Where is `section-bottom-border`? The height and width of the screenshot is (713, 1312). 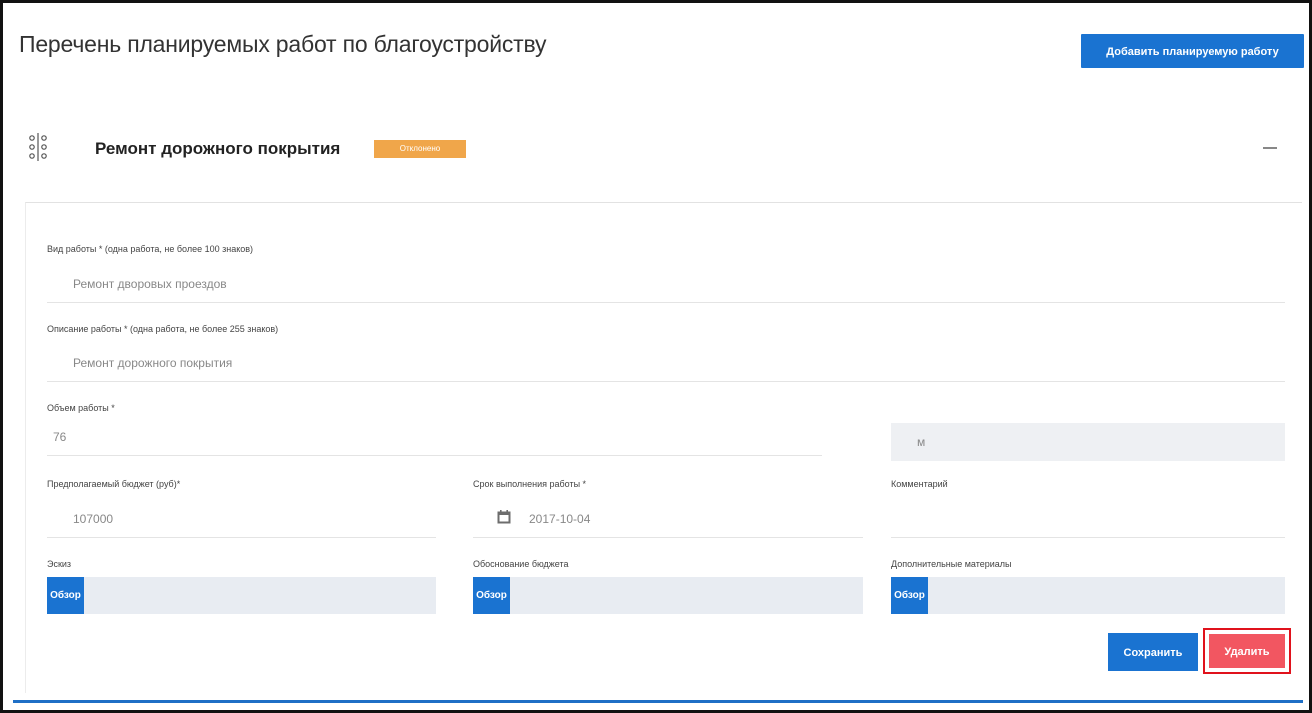
section-bottom-border is located at coordinates (658, 701).